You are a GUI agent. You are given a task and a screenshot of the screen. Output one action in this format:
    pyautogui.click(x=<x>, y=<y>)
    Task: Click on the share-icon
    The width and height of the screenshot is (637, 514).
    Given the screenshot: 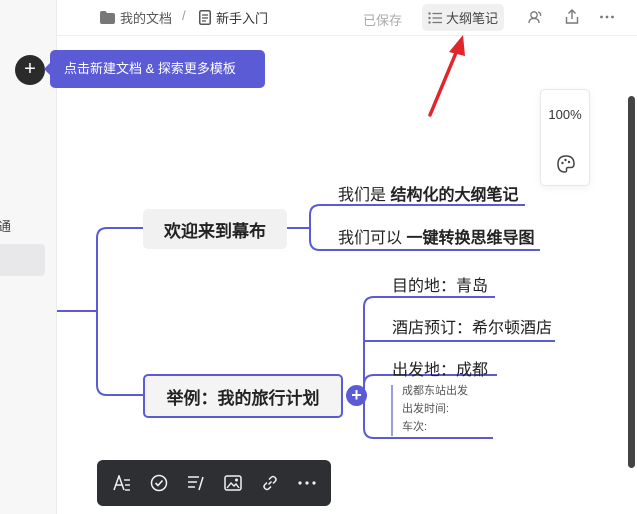 What is the action you would take?
    pyautogui.click(x=572, y=17)
    